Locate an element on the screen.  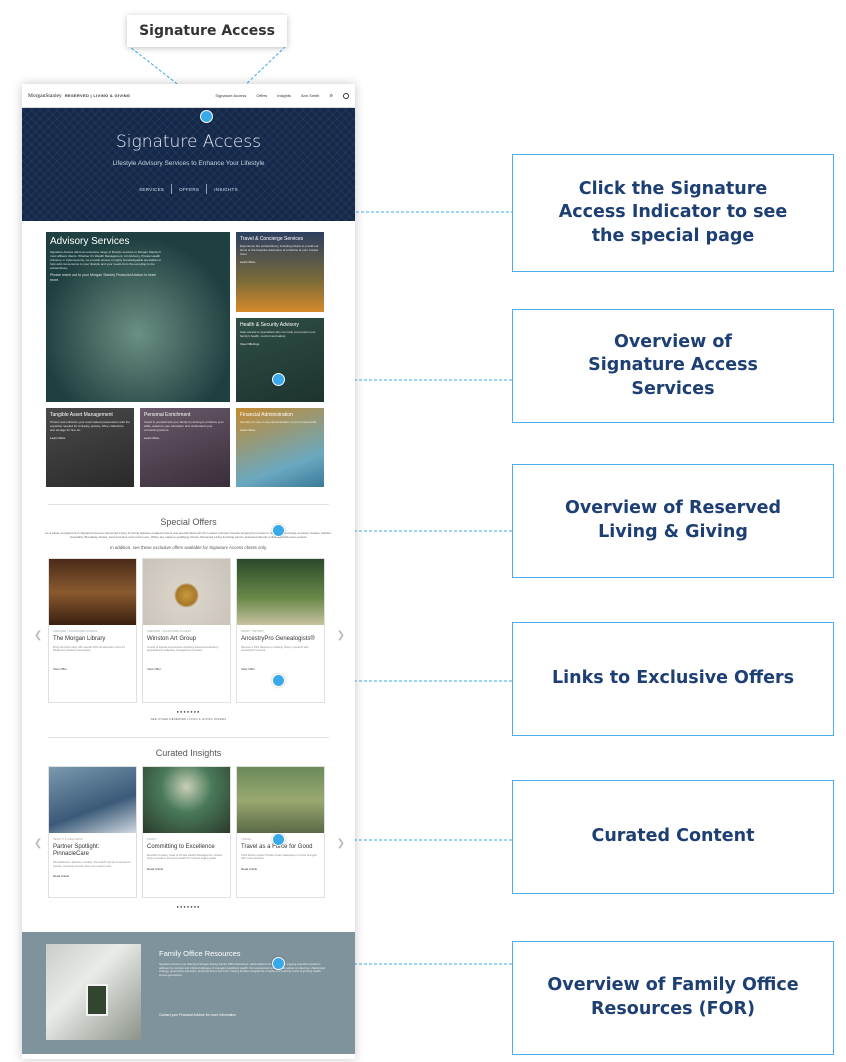
card-category: FAMILY is located at coordinates (152, 839).